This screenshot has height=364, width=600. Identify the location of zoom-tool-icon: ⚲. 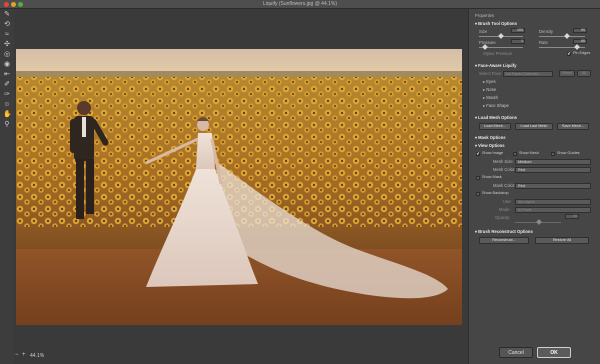
(7, 125).